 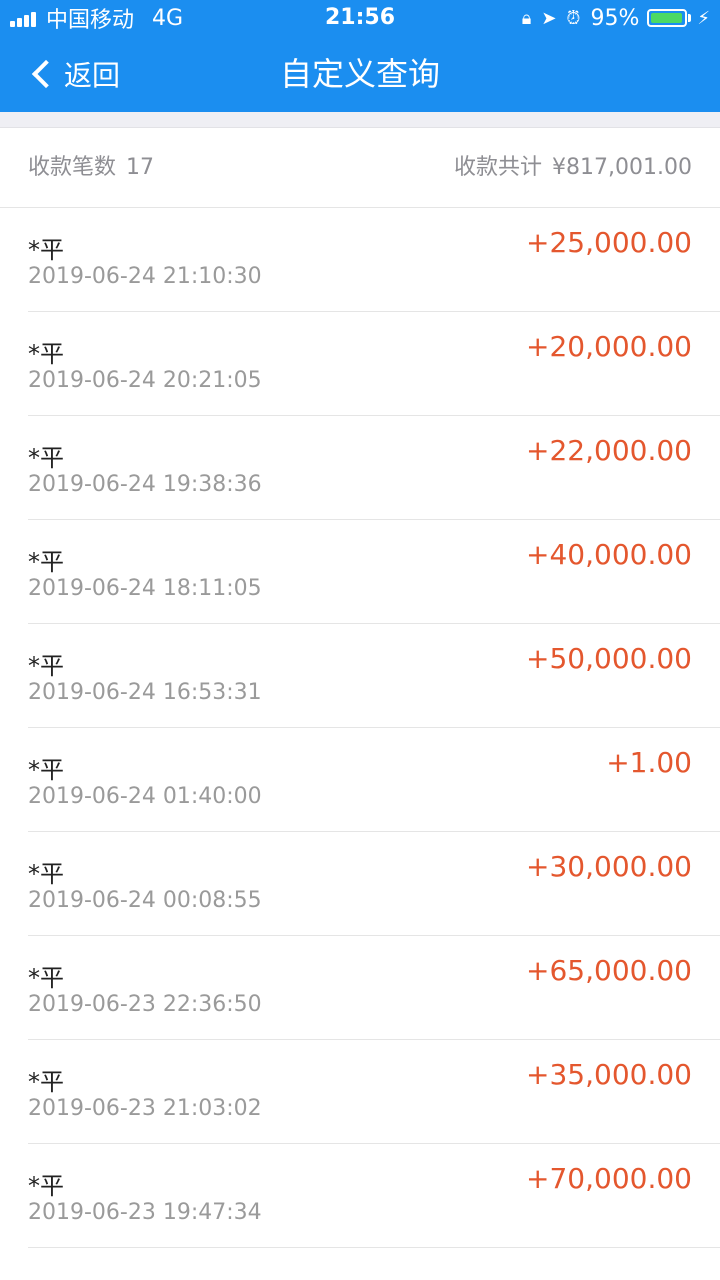 I want to click on transaction-row: *平 2019-06-23 22:36:50 +65,000.00, so click(x=374, y=988).